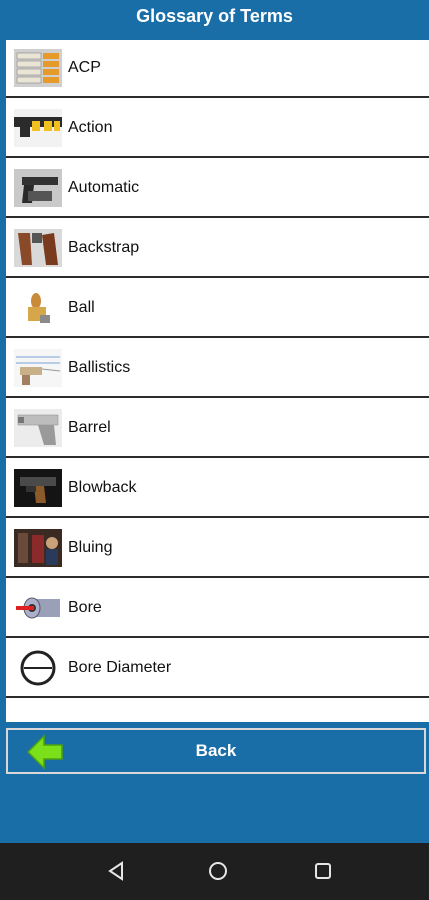 This screenshot has width=429, height=900. Describe the element at coordinates (90, 127) in the screenshot. I see `term-label: Action` at that location.